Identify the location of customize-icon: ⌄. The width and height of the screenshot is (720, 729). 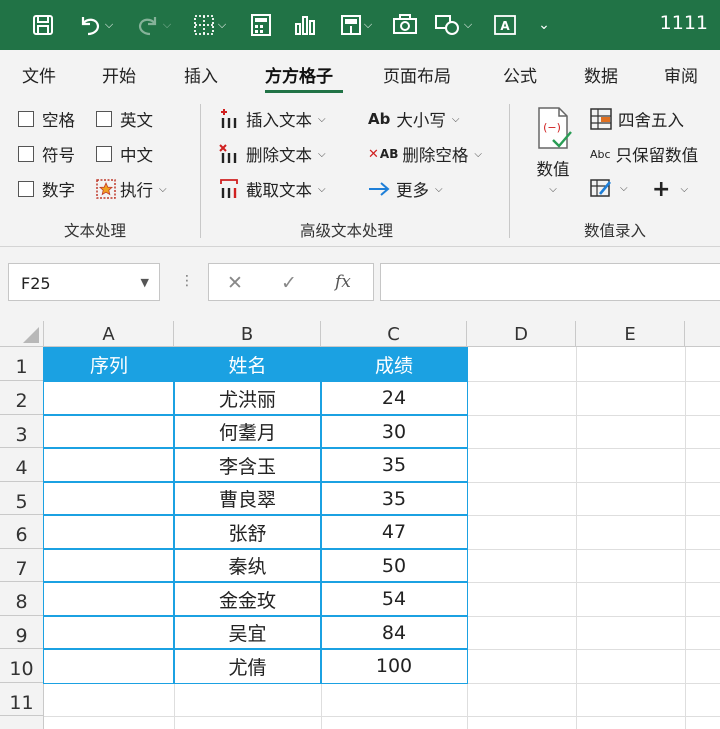
(544, 25).